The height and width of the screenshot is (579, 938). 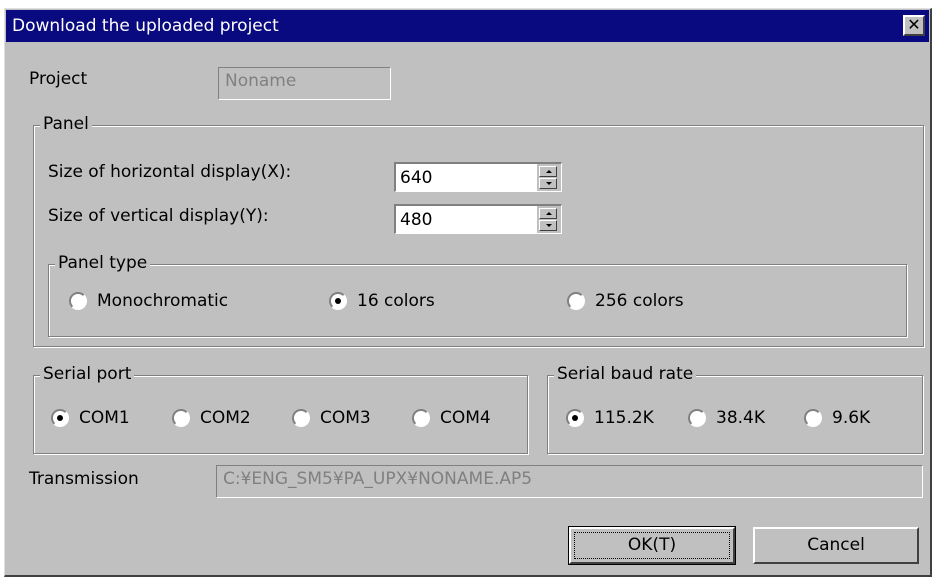 I want to click on transmission-path-field: C:¥ENG_SM5¥PA_UPX¥NONAME.AP5, so click(x=569, y=481).